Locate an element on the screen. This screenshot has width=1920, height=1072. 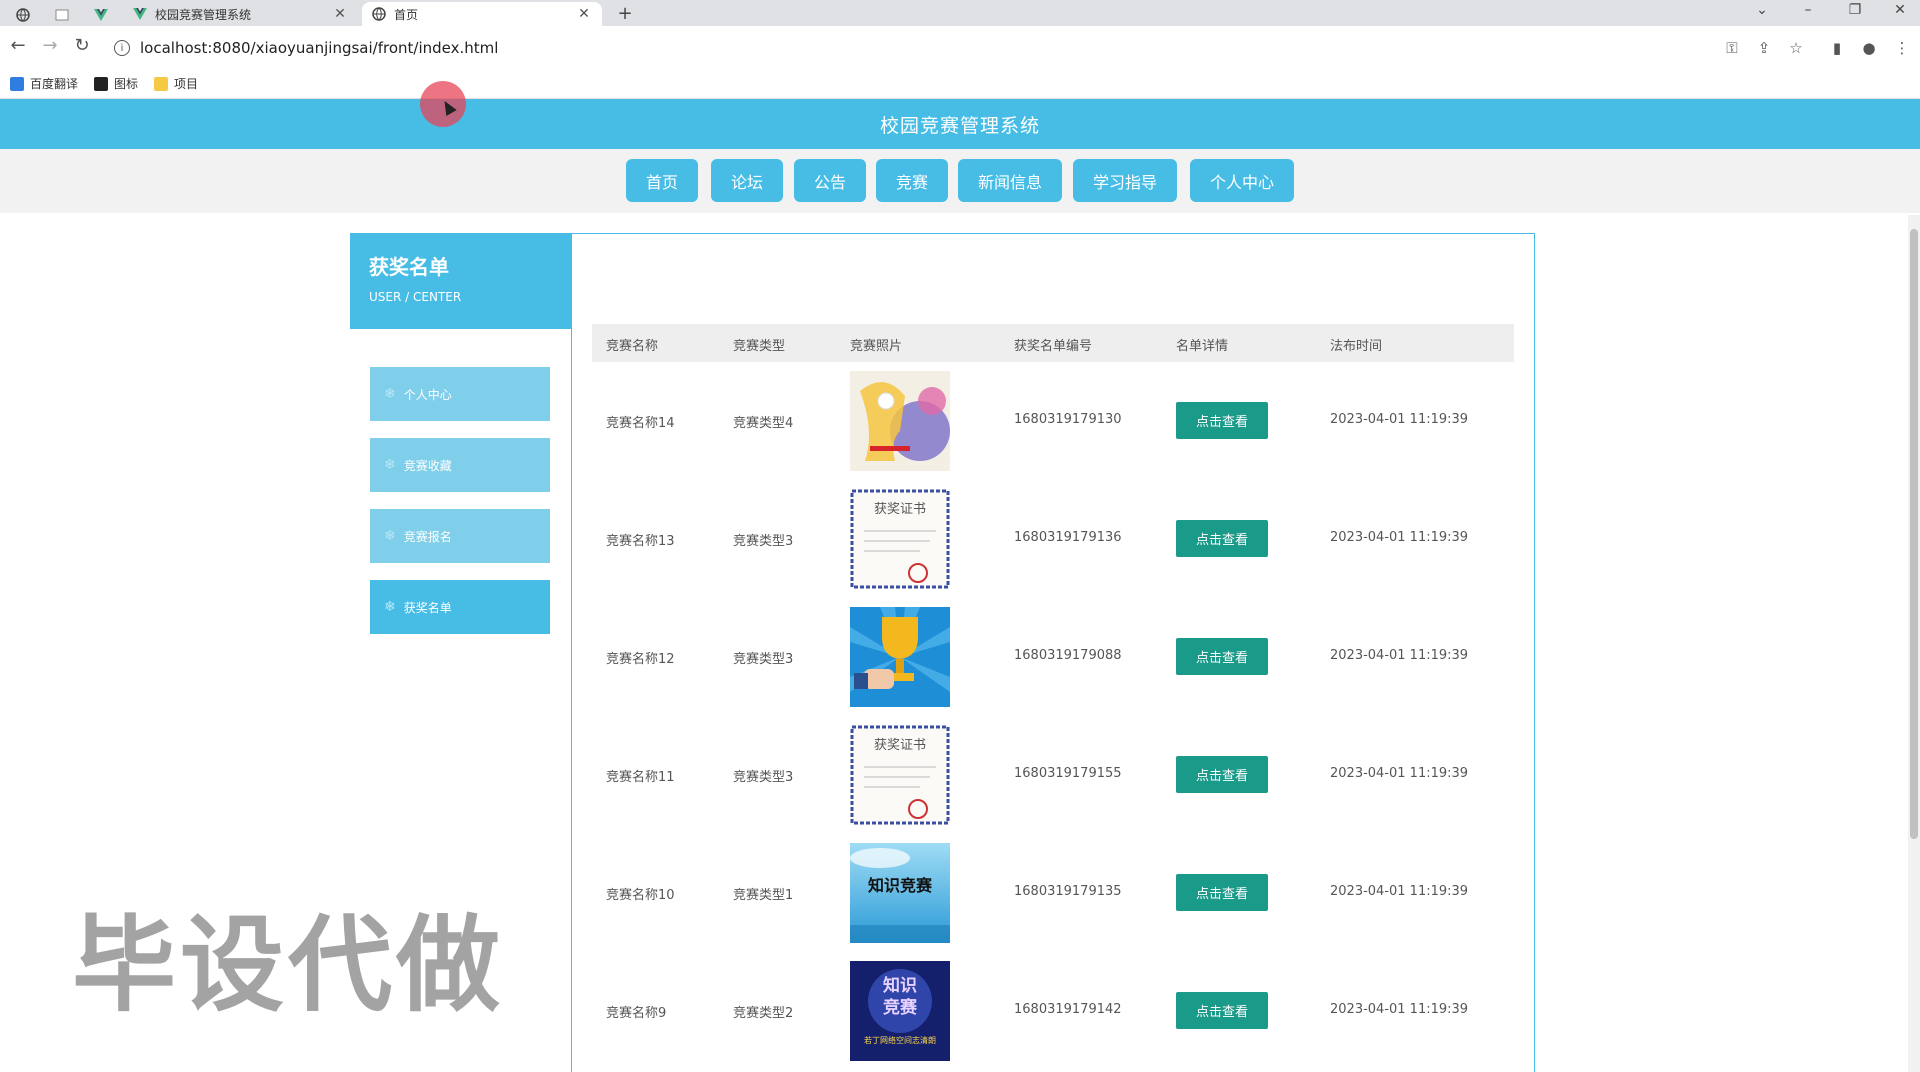
award-number: 1680319179130 is located at coordinates (1068, 419).